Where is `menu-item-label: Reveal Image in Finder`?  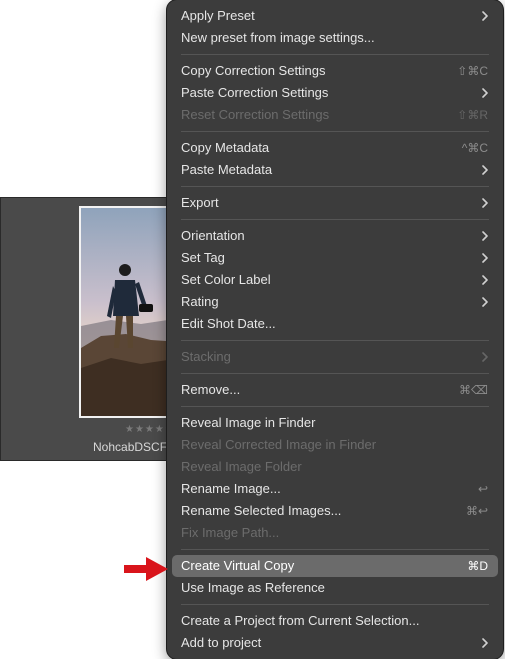 menu-item-label: Reveal Image in Finder is located at coordinates (248, 422).